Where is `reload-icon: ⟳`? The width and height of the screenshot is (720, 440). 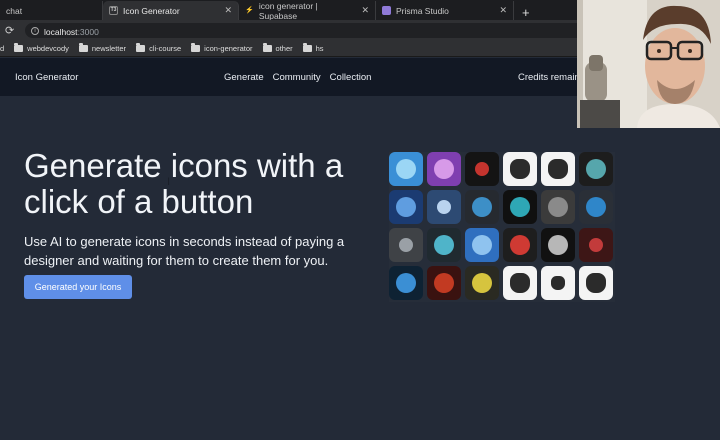 reload-icon: ⟳ is located at coordinates (12, 30).